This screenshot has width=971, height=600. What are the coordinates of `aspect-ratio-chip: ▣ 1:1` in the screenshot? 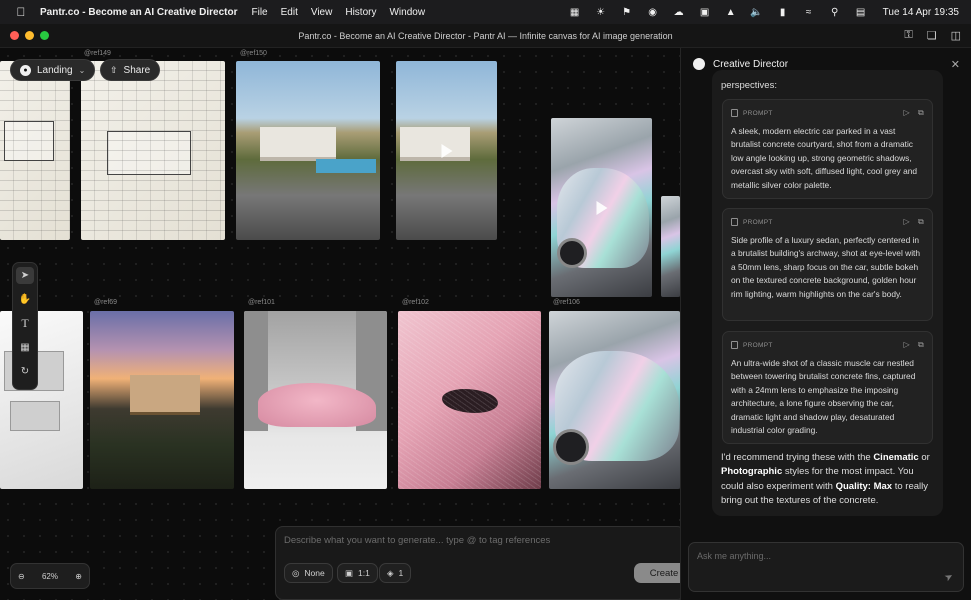 It's located at (357, 573).